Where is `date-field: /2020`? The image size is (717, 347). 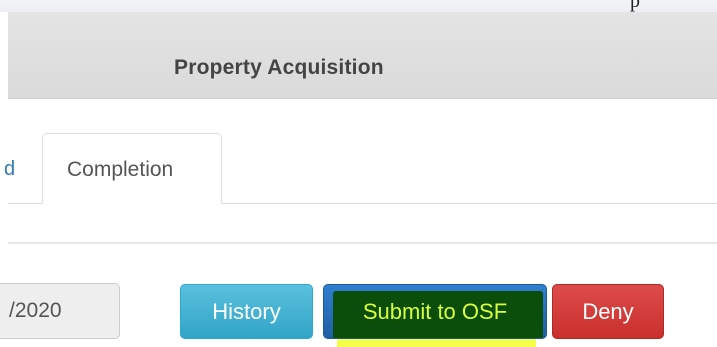
date-field: /2020 is located at coordinates (60, 311).